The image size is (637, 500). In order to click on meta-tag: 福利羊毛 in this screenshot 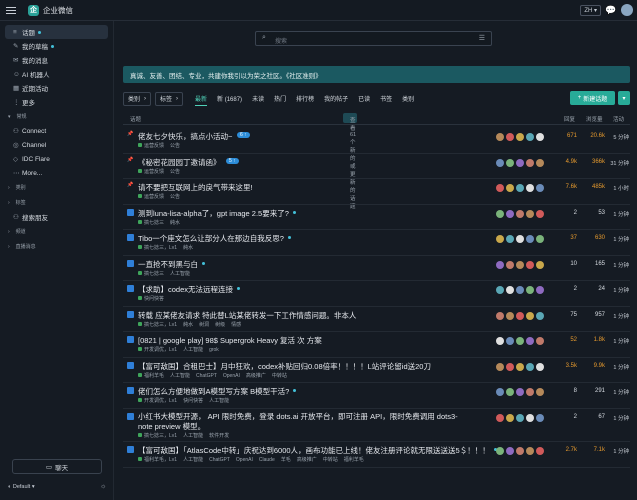, I will do `click(354, 460)`.